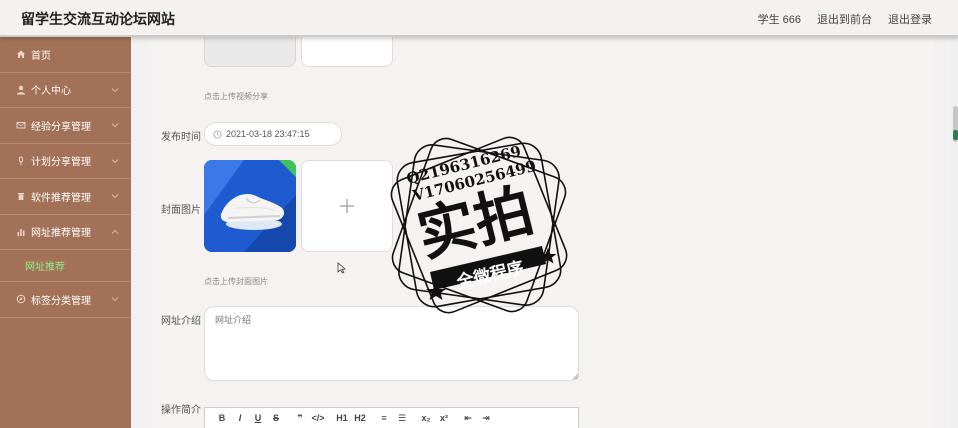 The height and width of the screenshot is (428, 958). What do you see at coordinates (486, 418) in the screenshot?
I see `indent-button: ⇥` at bounding box center [486, 418].